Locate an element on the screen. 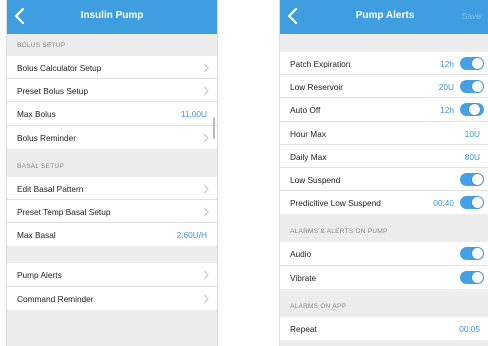 This screenshot has width=488, height=346. row-hour-max: Hour Max 10U is located at coordinates (384, 133).